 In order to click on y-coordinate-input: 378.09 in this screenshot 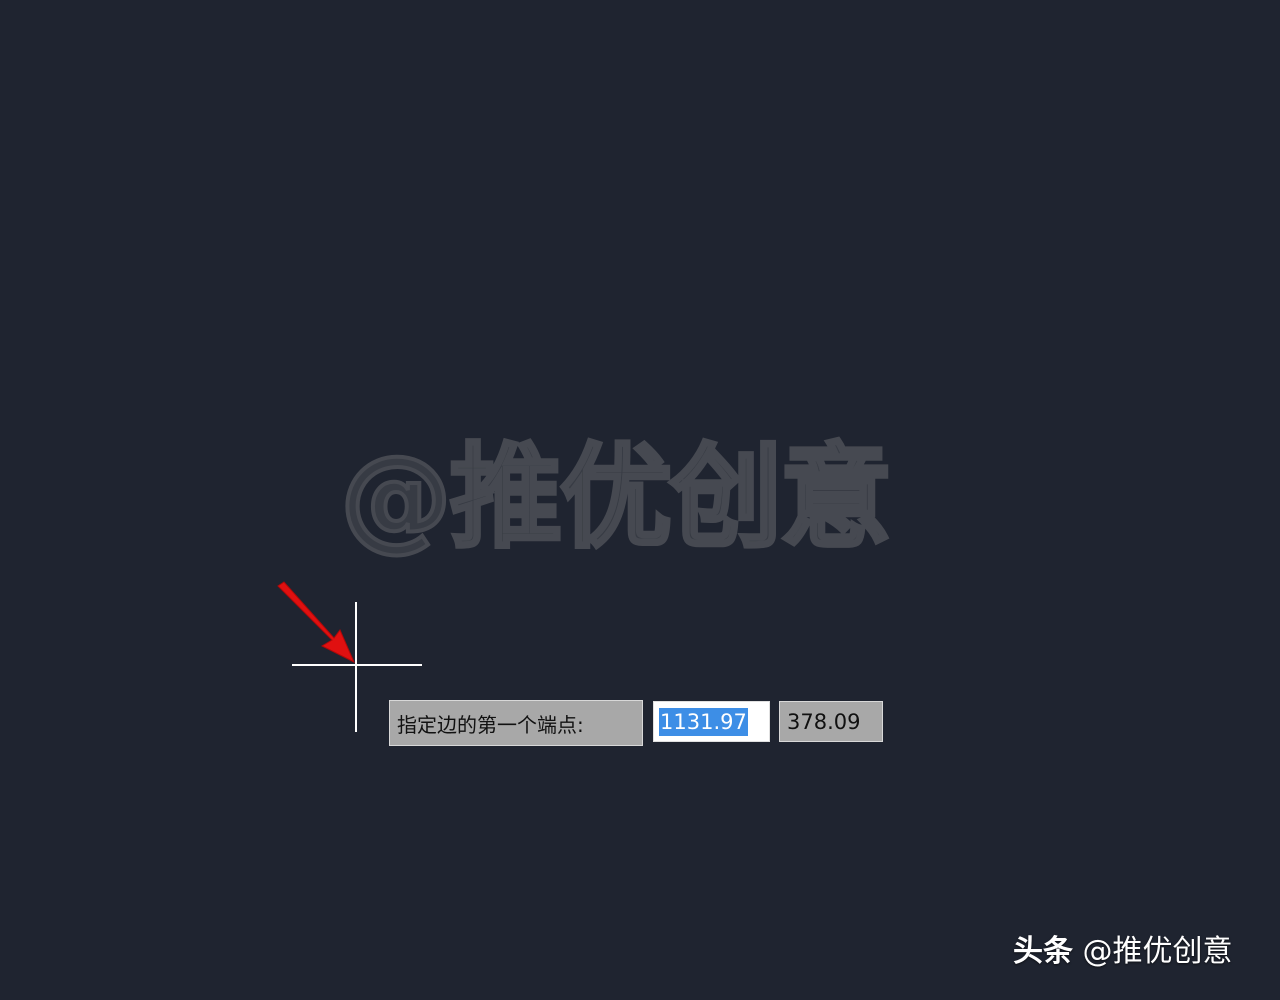, I will do `click(831, 721)`.